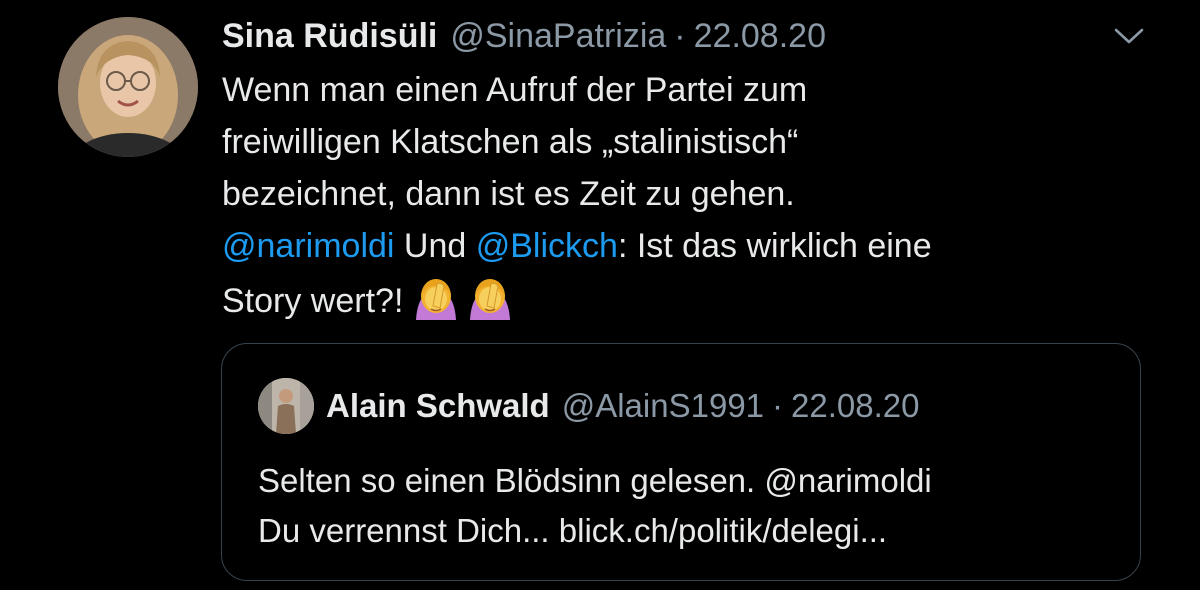 Image resolution: width=1200 pixels, height=590 pixels. Describe the element at coordinates (329, 36) in the screenshot. I see `author-display-name: Sina Rüdisüli` at that location.